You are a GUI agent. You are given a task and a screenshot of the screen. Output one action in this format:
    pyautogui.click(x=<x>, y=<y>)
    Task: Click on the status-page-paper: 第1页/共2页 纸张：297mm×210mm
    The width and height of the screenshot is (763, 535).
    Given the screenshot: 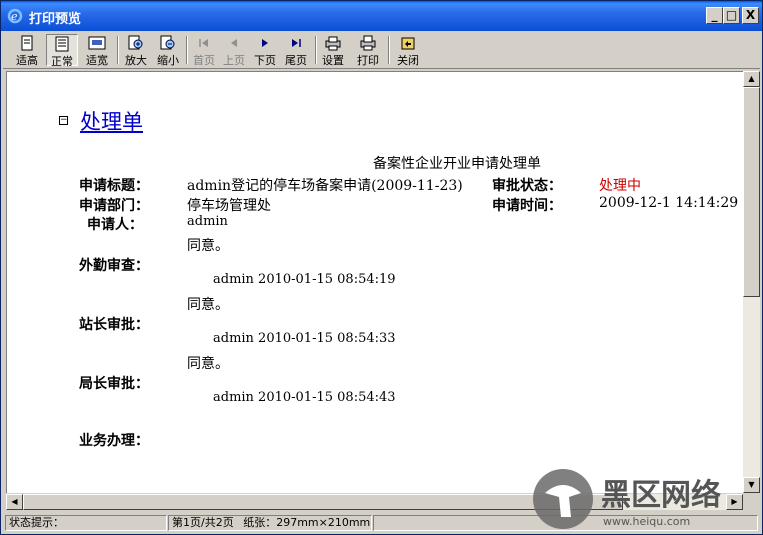 What is the action you would take?
    pyautogui.click(x=270, y=523)
    